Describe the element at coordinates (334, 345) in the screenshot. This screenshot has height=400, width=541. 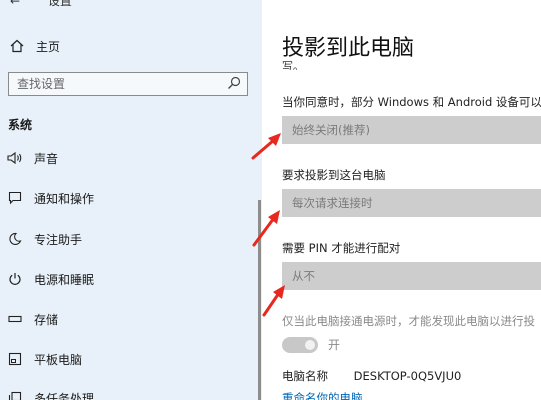
I see `toggle-label: 开` at that location.